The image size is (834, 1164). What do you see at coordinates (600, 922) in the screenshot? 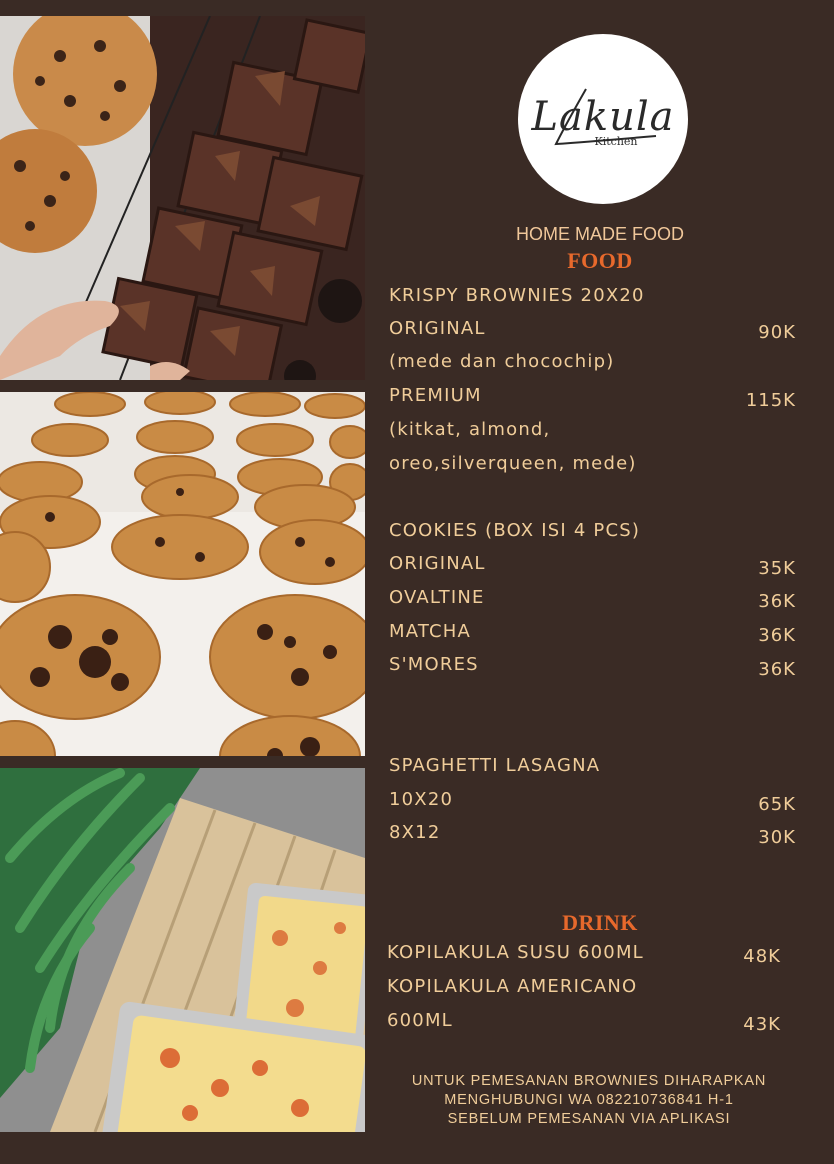
I see `drink-section-title: DRINK` at bounding box center [600, 922].